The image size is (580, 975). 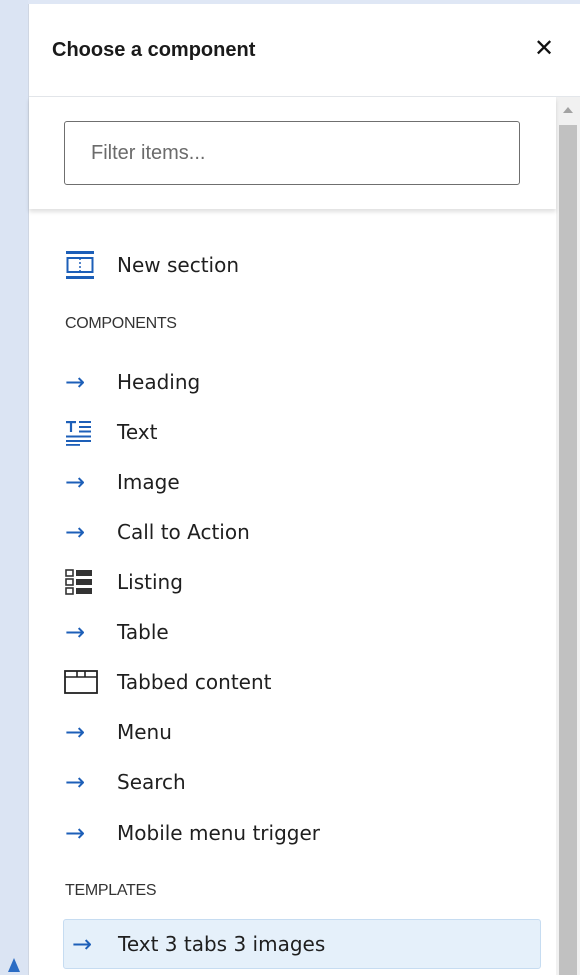 I want to click on component-label: Image, so click(x=148, y=482).